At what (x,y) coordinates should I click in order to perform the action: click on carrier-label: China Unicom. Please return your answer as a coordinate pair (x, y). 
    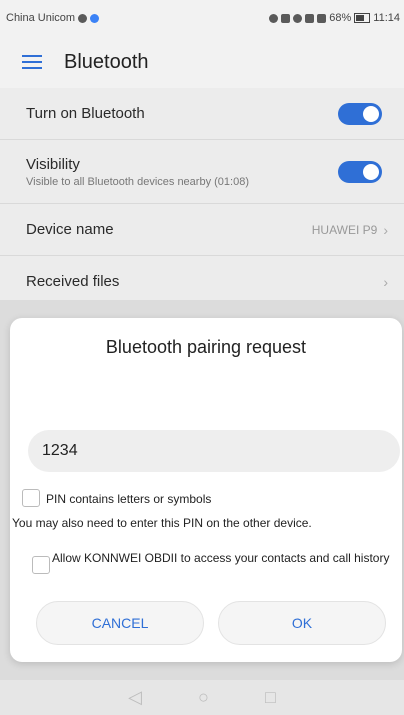
    Looking at the image, I should click on (41, 18).